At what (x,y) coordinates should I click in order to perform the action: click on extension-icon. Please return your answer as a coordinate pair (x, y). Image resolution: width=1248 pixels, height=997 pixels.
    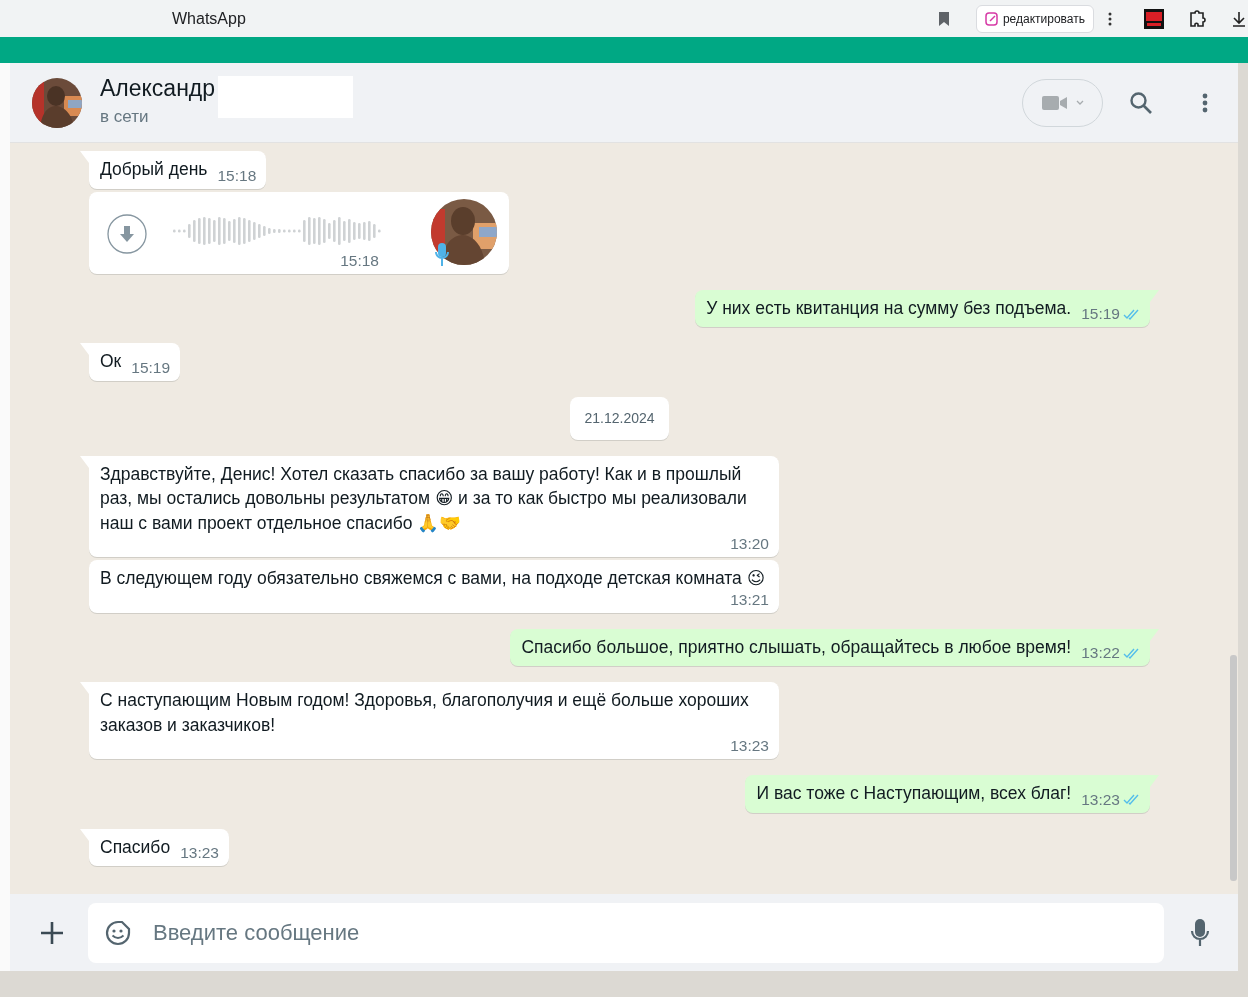
    Looking at the image, I should click on (1154, 18).